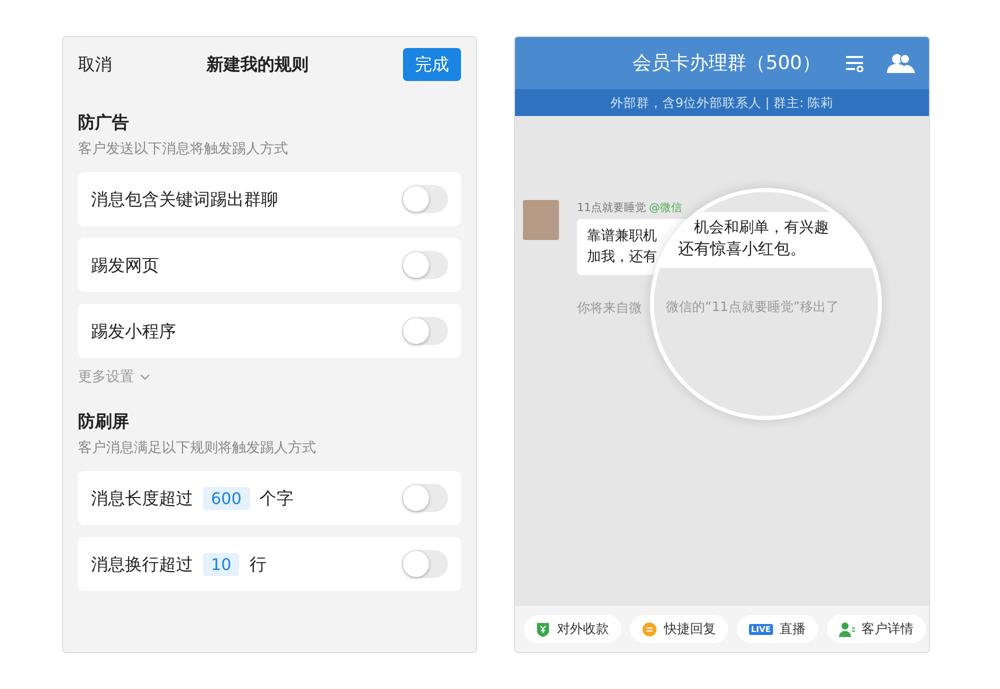 Image resolution: width=1000 pixels, height=689 pixels. I want to click on members-icon, so click(901, 63).